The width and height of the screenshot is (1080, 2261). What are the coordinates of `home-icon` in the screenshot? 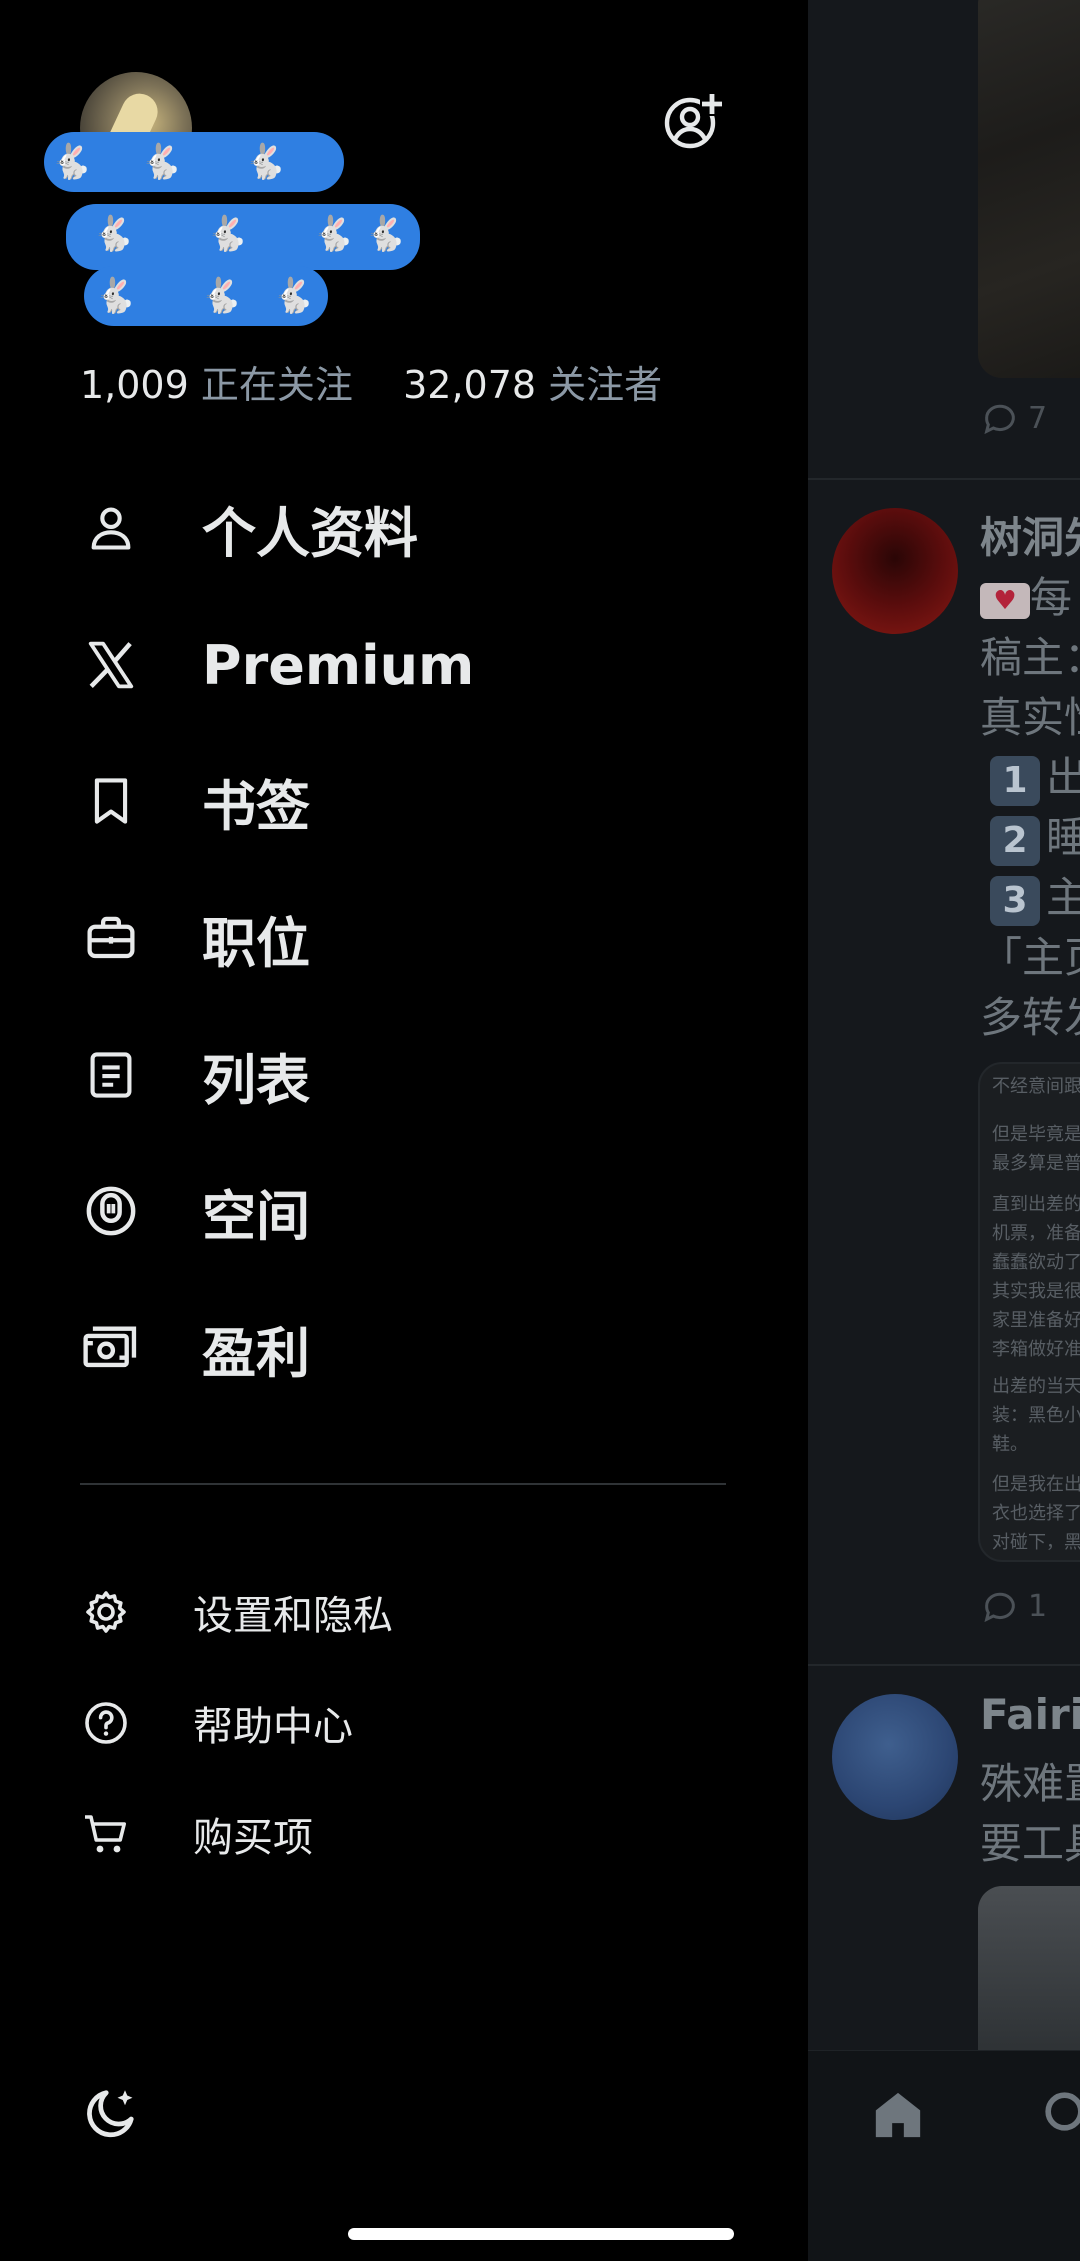 It's located at (898, 2115).